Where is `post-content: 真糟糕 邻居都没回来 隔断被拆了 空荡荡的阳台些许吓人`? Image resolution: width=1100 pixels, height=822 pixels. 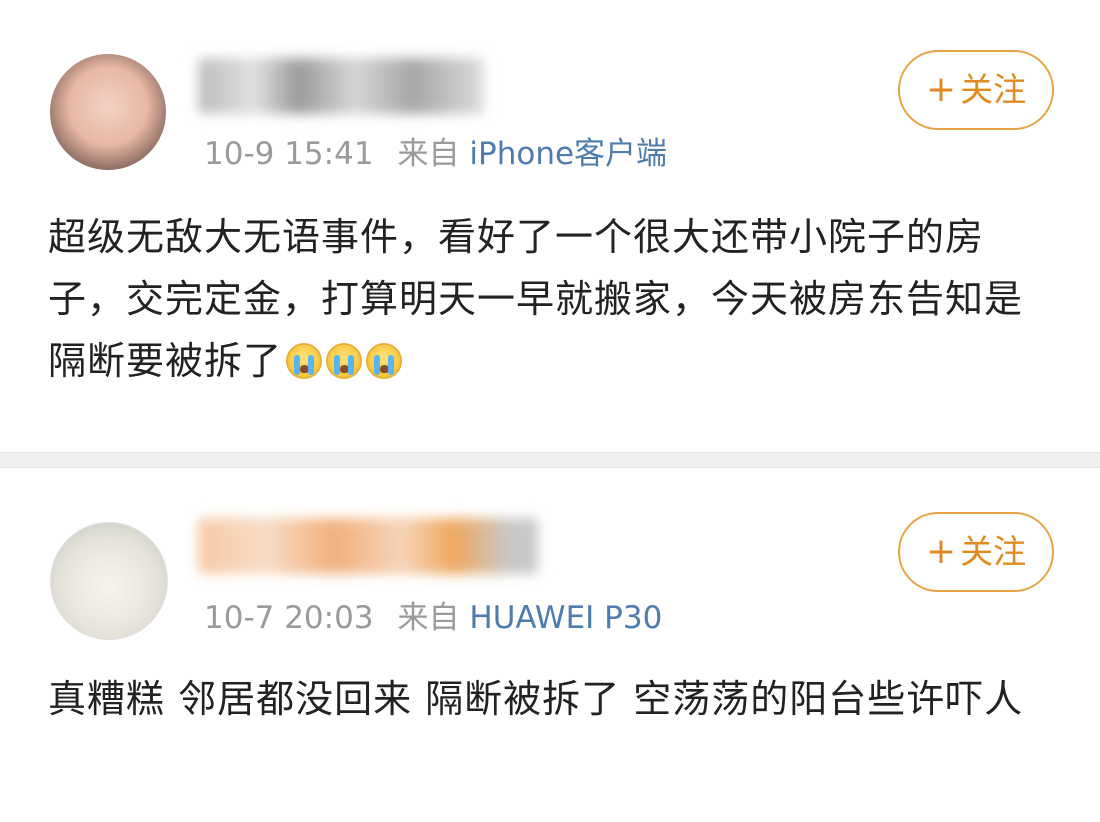 post-content: 真糟糕 邻居都没回来 隔断被拆了 空荡荡的阳台些许吓人 is located at coordinates (548, 699).